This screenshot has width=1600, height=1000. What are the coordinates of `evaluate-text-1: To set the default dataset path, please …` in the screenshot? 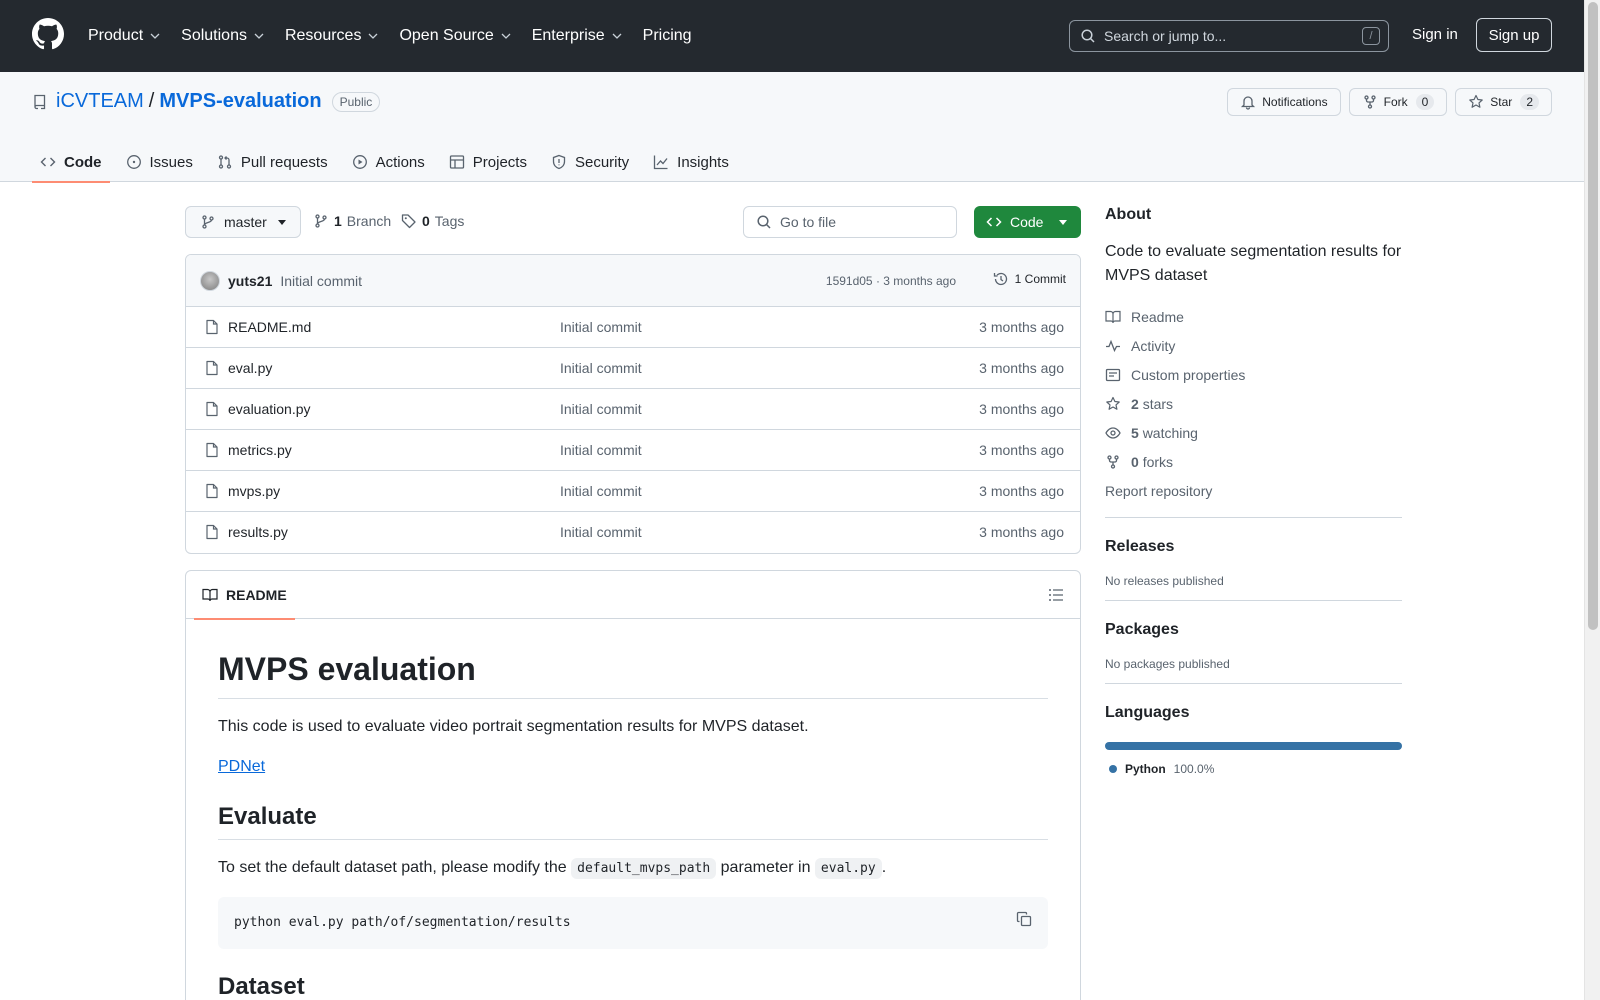 It's located at (392, 867).